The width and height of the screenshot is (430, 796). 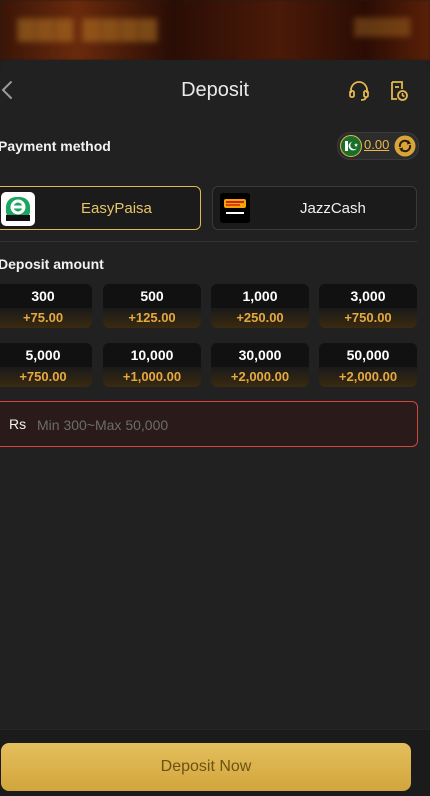 What do you see at coordinates (368, 296) in the screenshot?
I see `amount-value: 3,000` at bounding box center [368, 296].